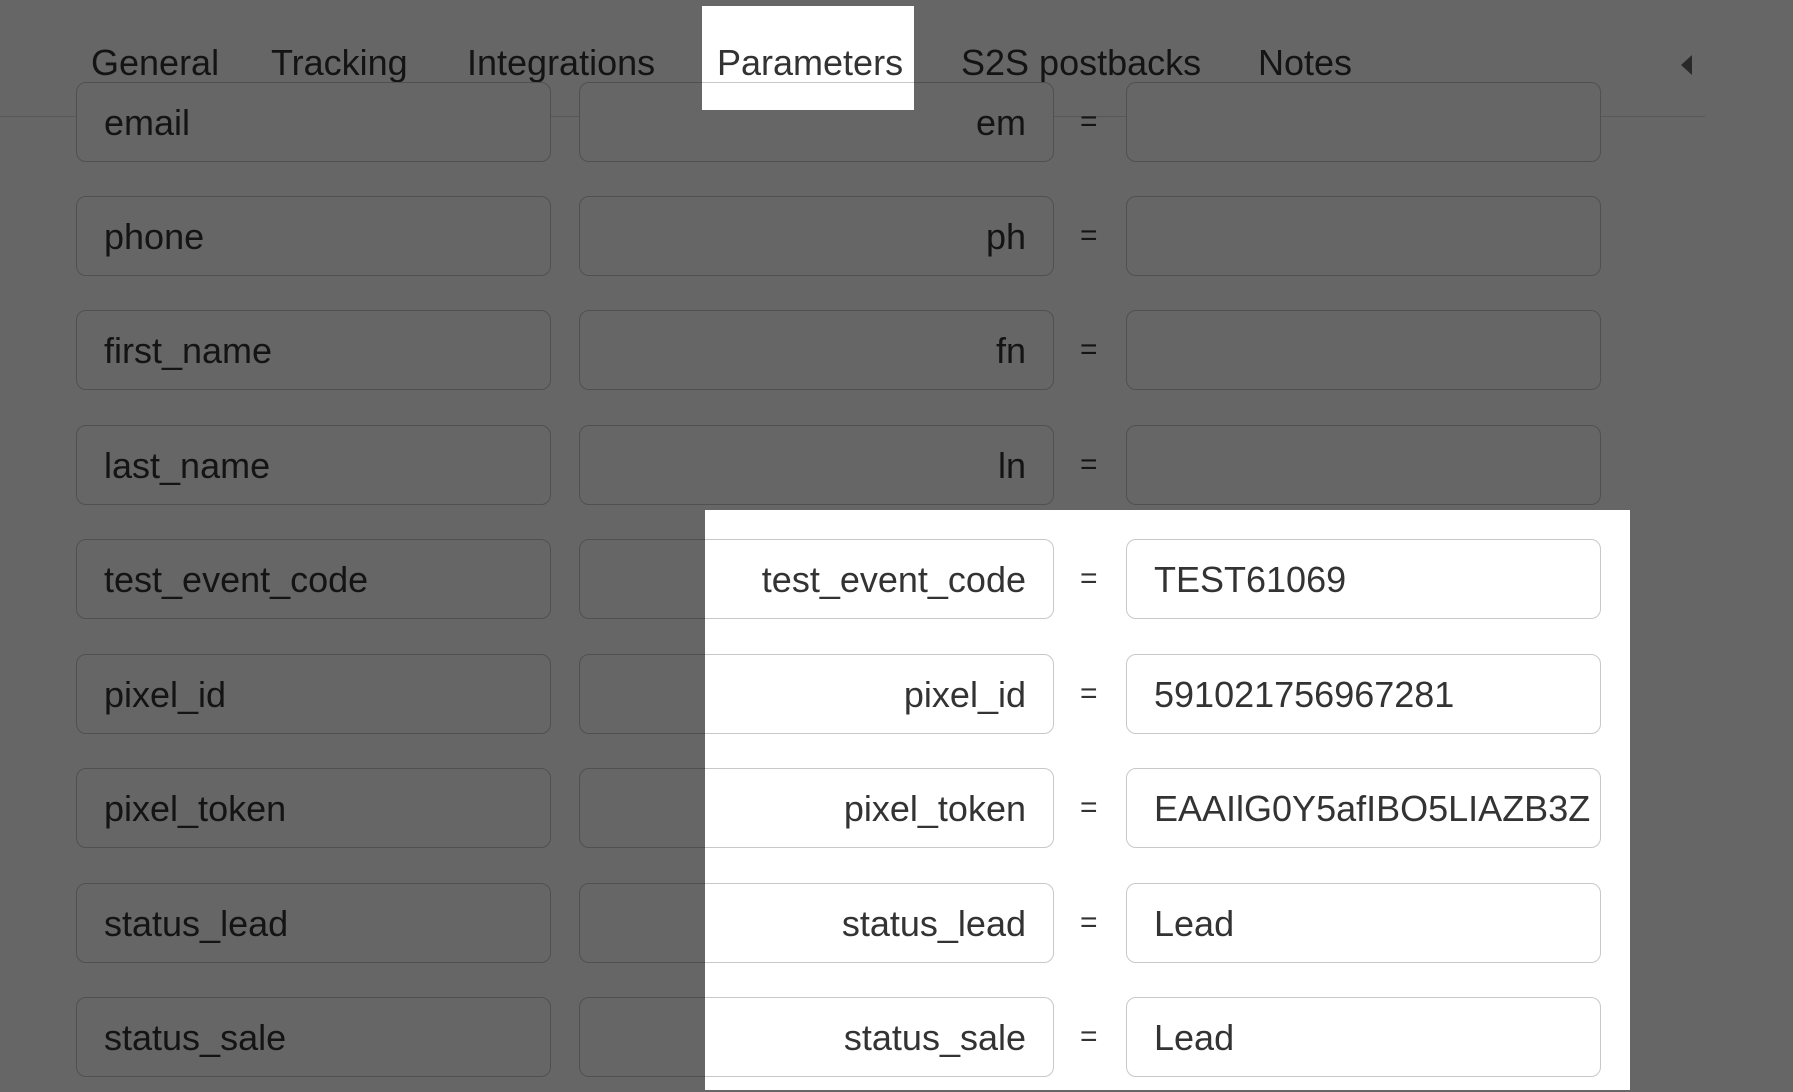 The height and width of the screenshot is (1092, 1793). What do you see at coordinates (1686, 65) in the screenshot?
I see `scroll-left-arrow-icon` at bounding box center [1686, 65].